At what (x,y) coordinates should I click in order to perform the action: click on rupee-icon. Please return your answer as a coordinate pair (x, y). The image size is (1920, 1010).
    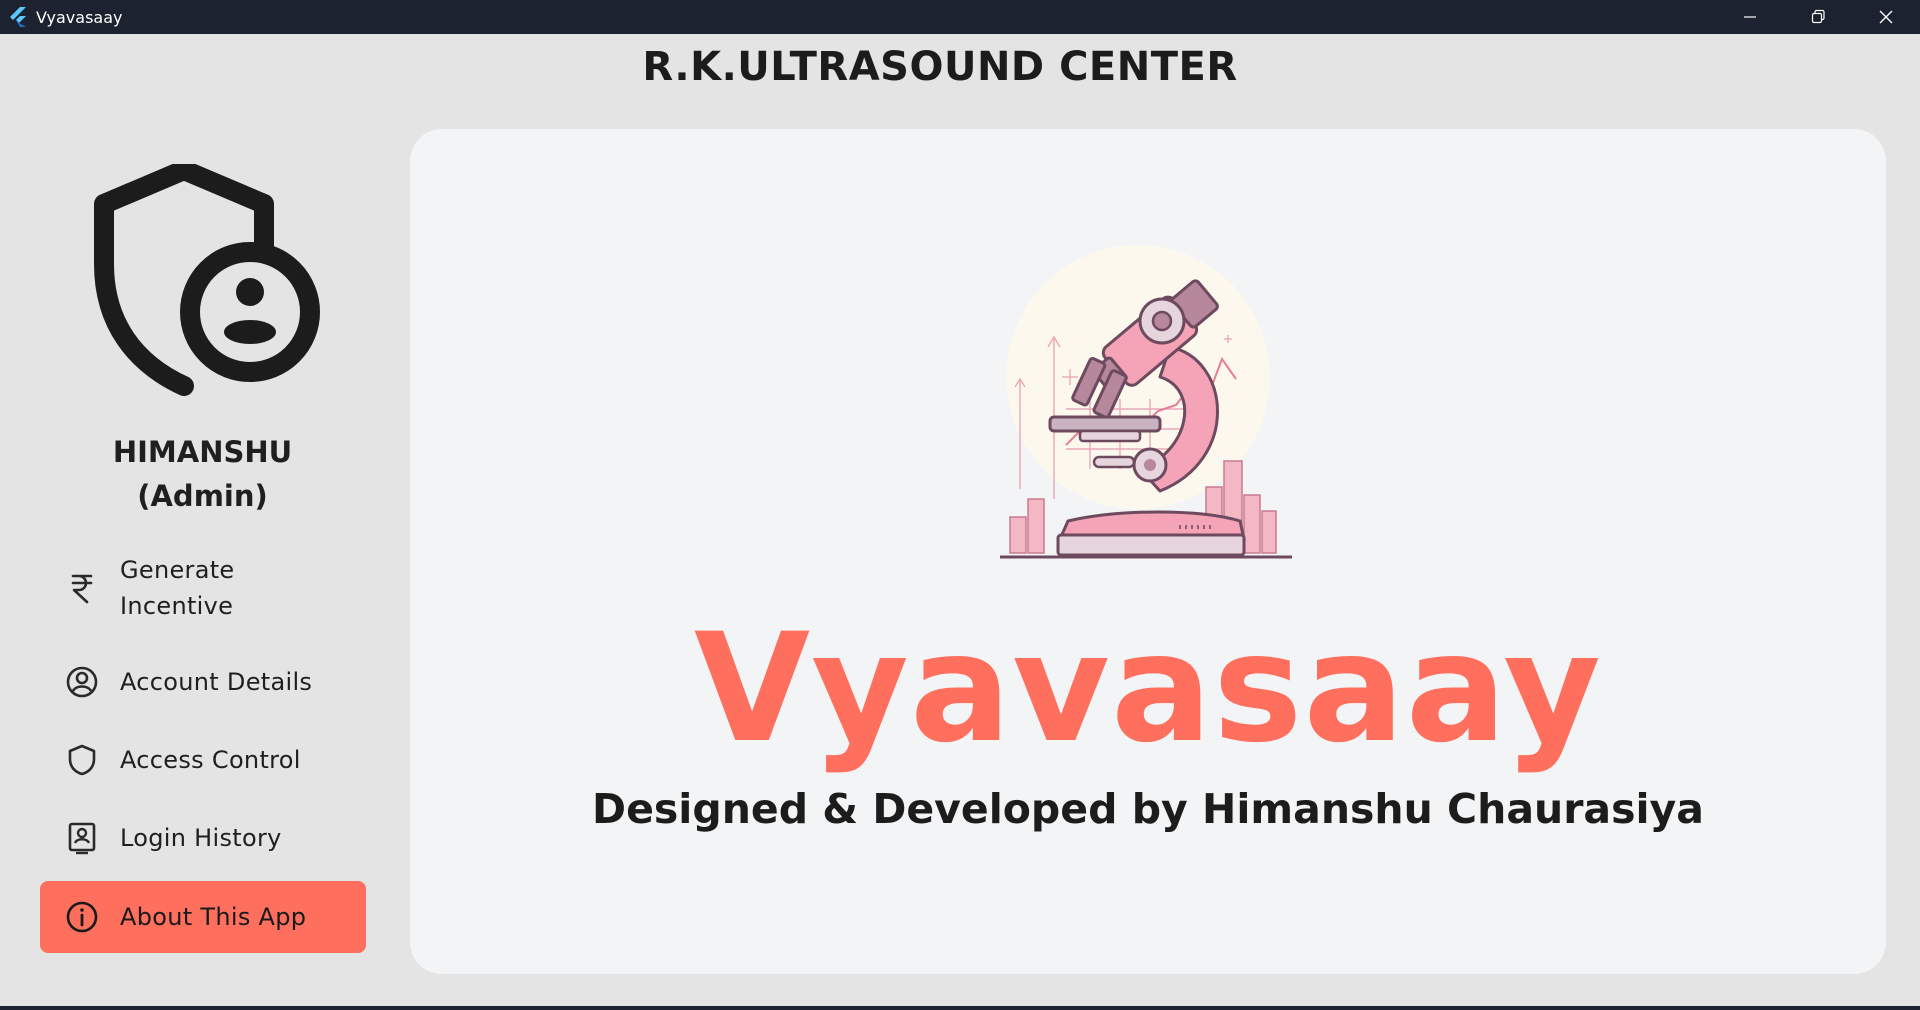
    Looking at the image, I should click on (82, 588).